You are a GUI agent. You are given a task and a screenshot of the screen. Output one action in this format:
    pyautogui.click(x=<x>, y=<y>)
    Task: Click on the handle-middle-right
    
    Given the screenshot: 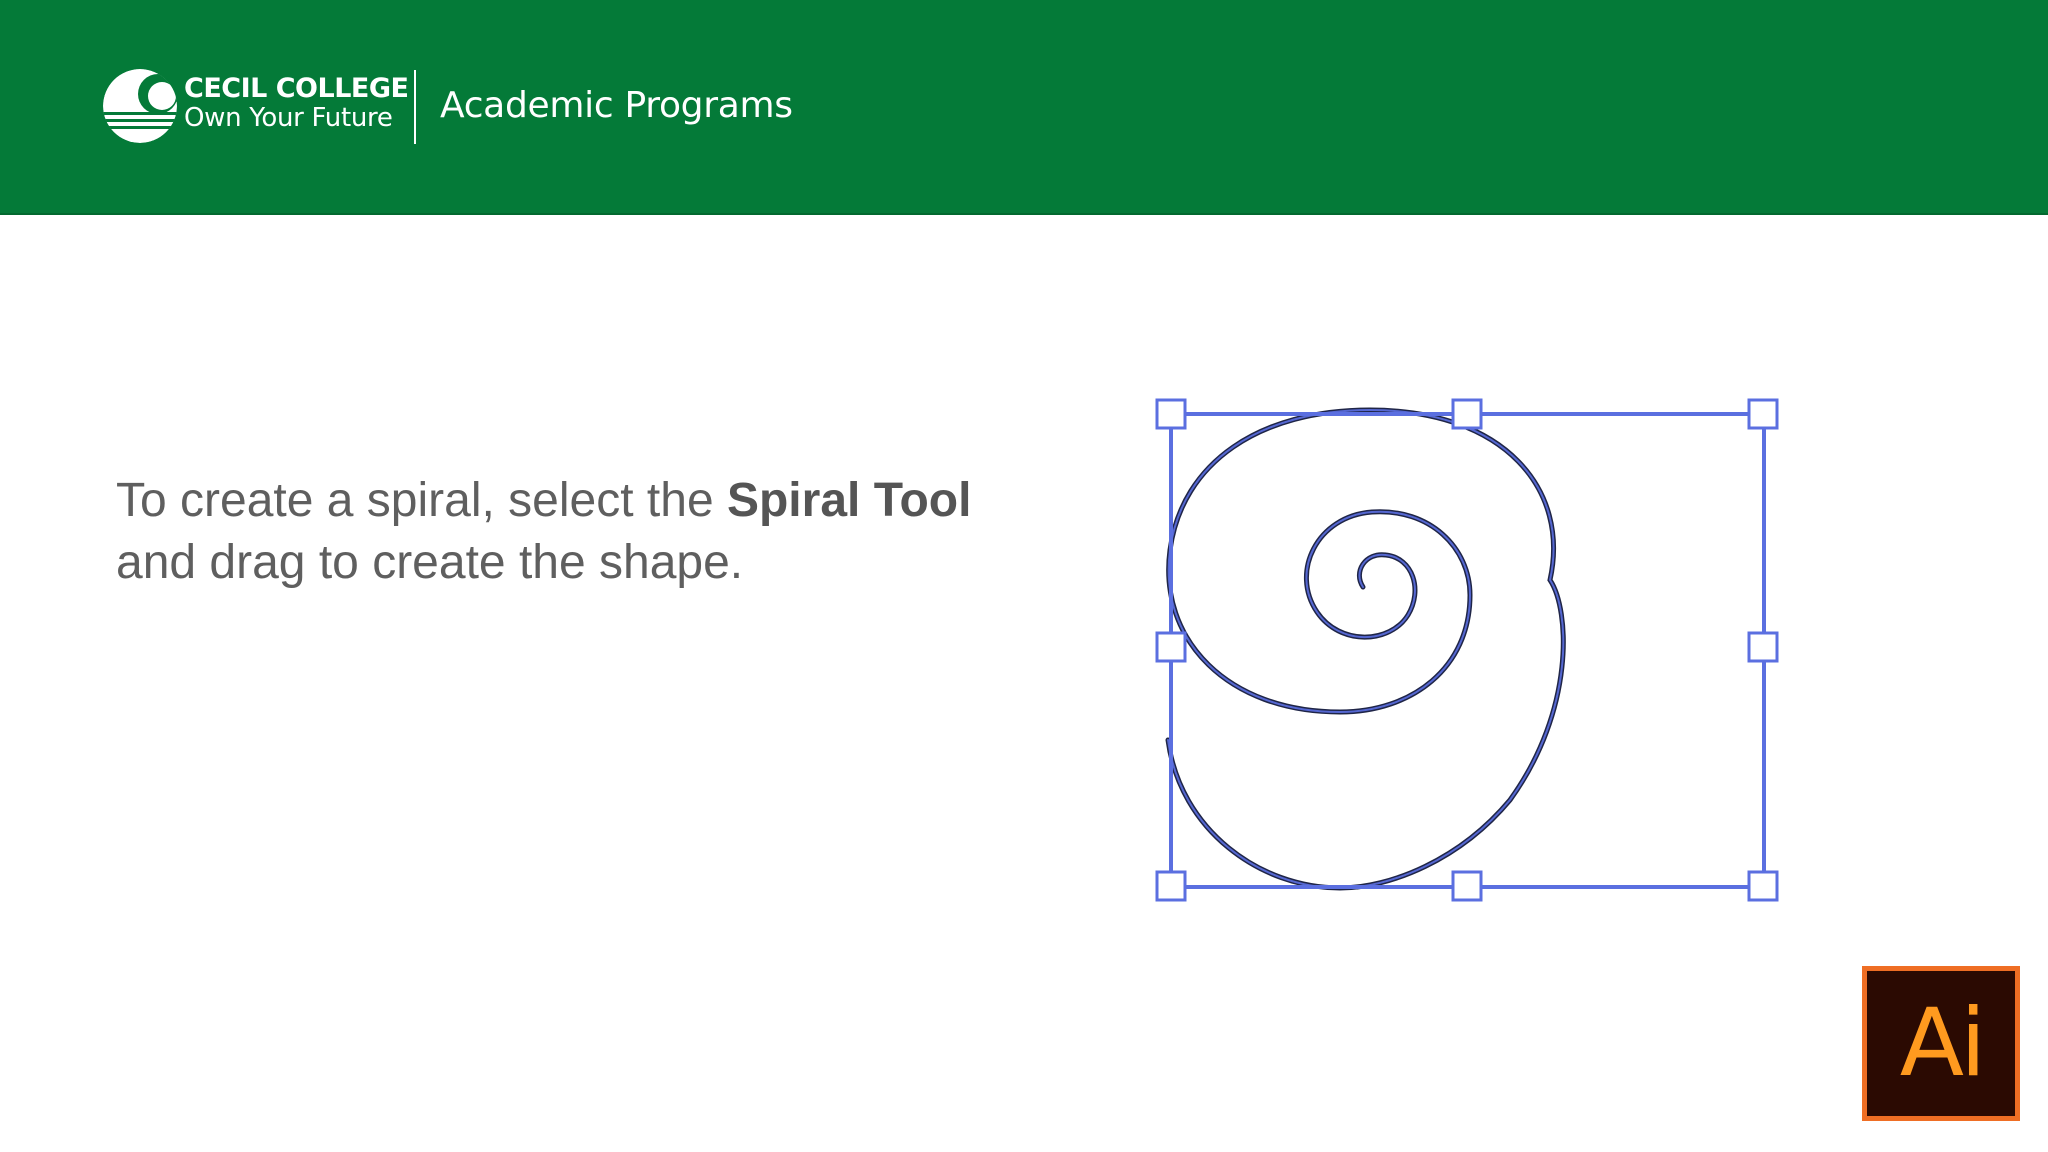 What is the action you would take?
    pyautogui.click(x=1763, y=647)
    